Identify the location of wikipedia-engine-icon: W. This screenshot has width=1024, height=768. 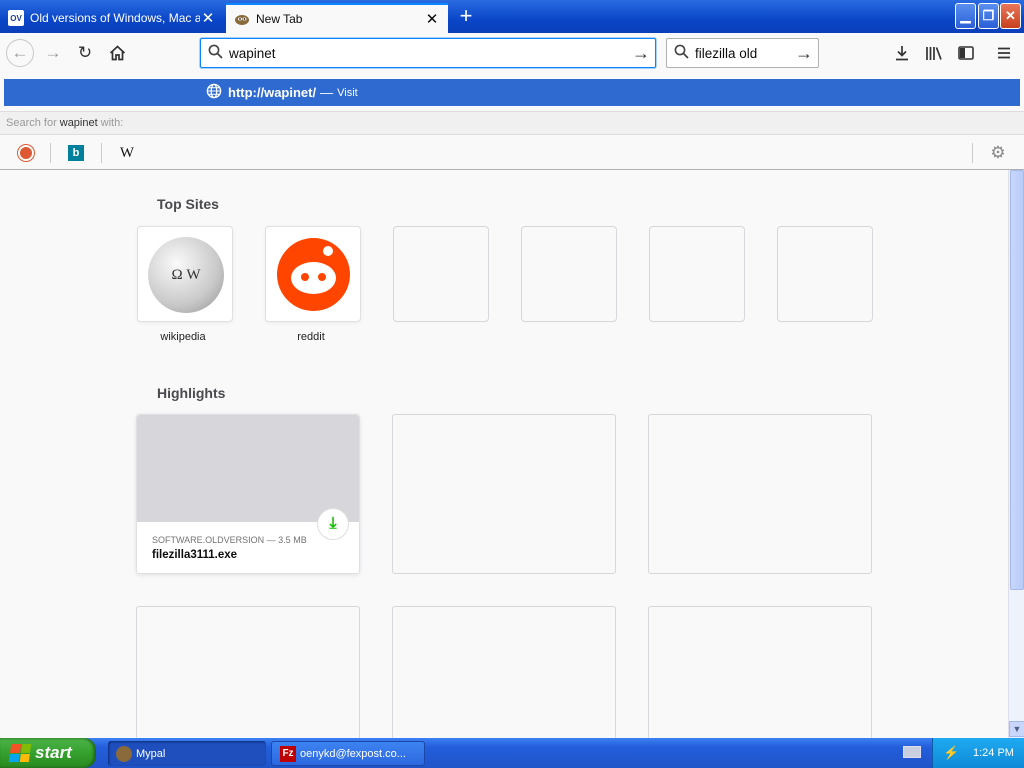
(127, 153).